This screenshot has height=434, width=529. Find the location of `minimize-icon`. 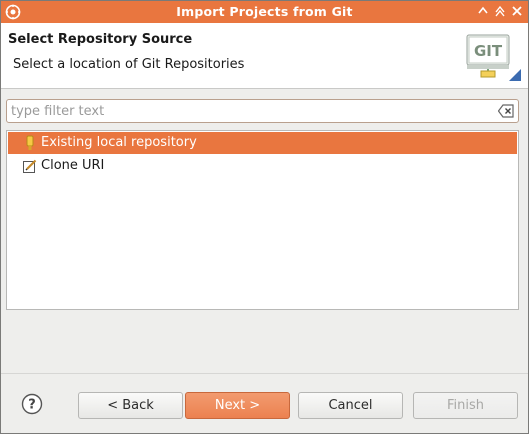

minimize-icon is located at coordinates (483, 11).